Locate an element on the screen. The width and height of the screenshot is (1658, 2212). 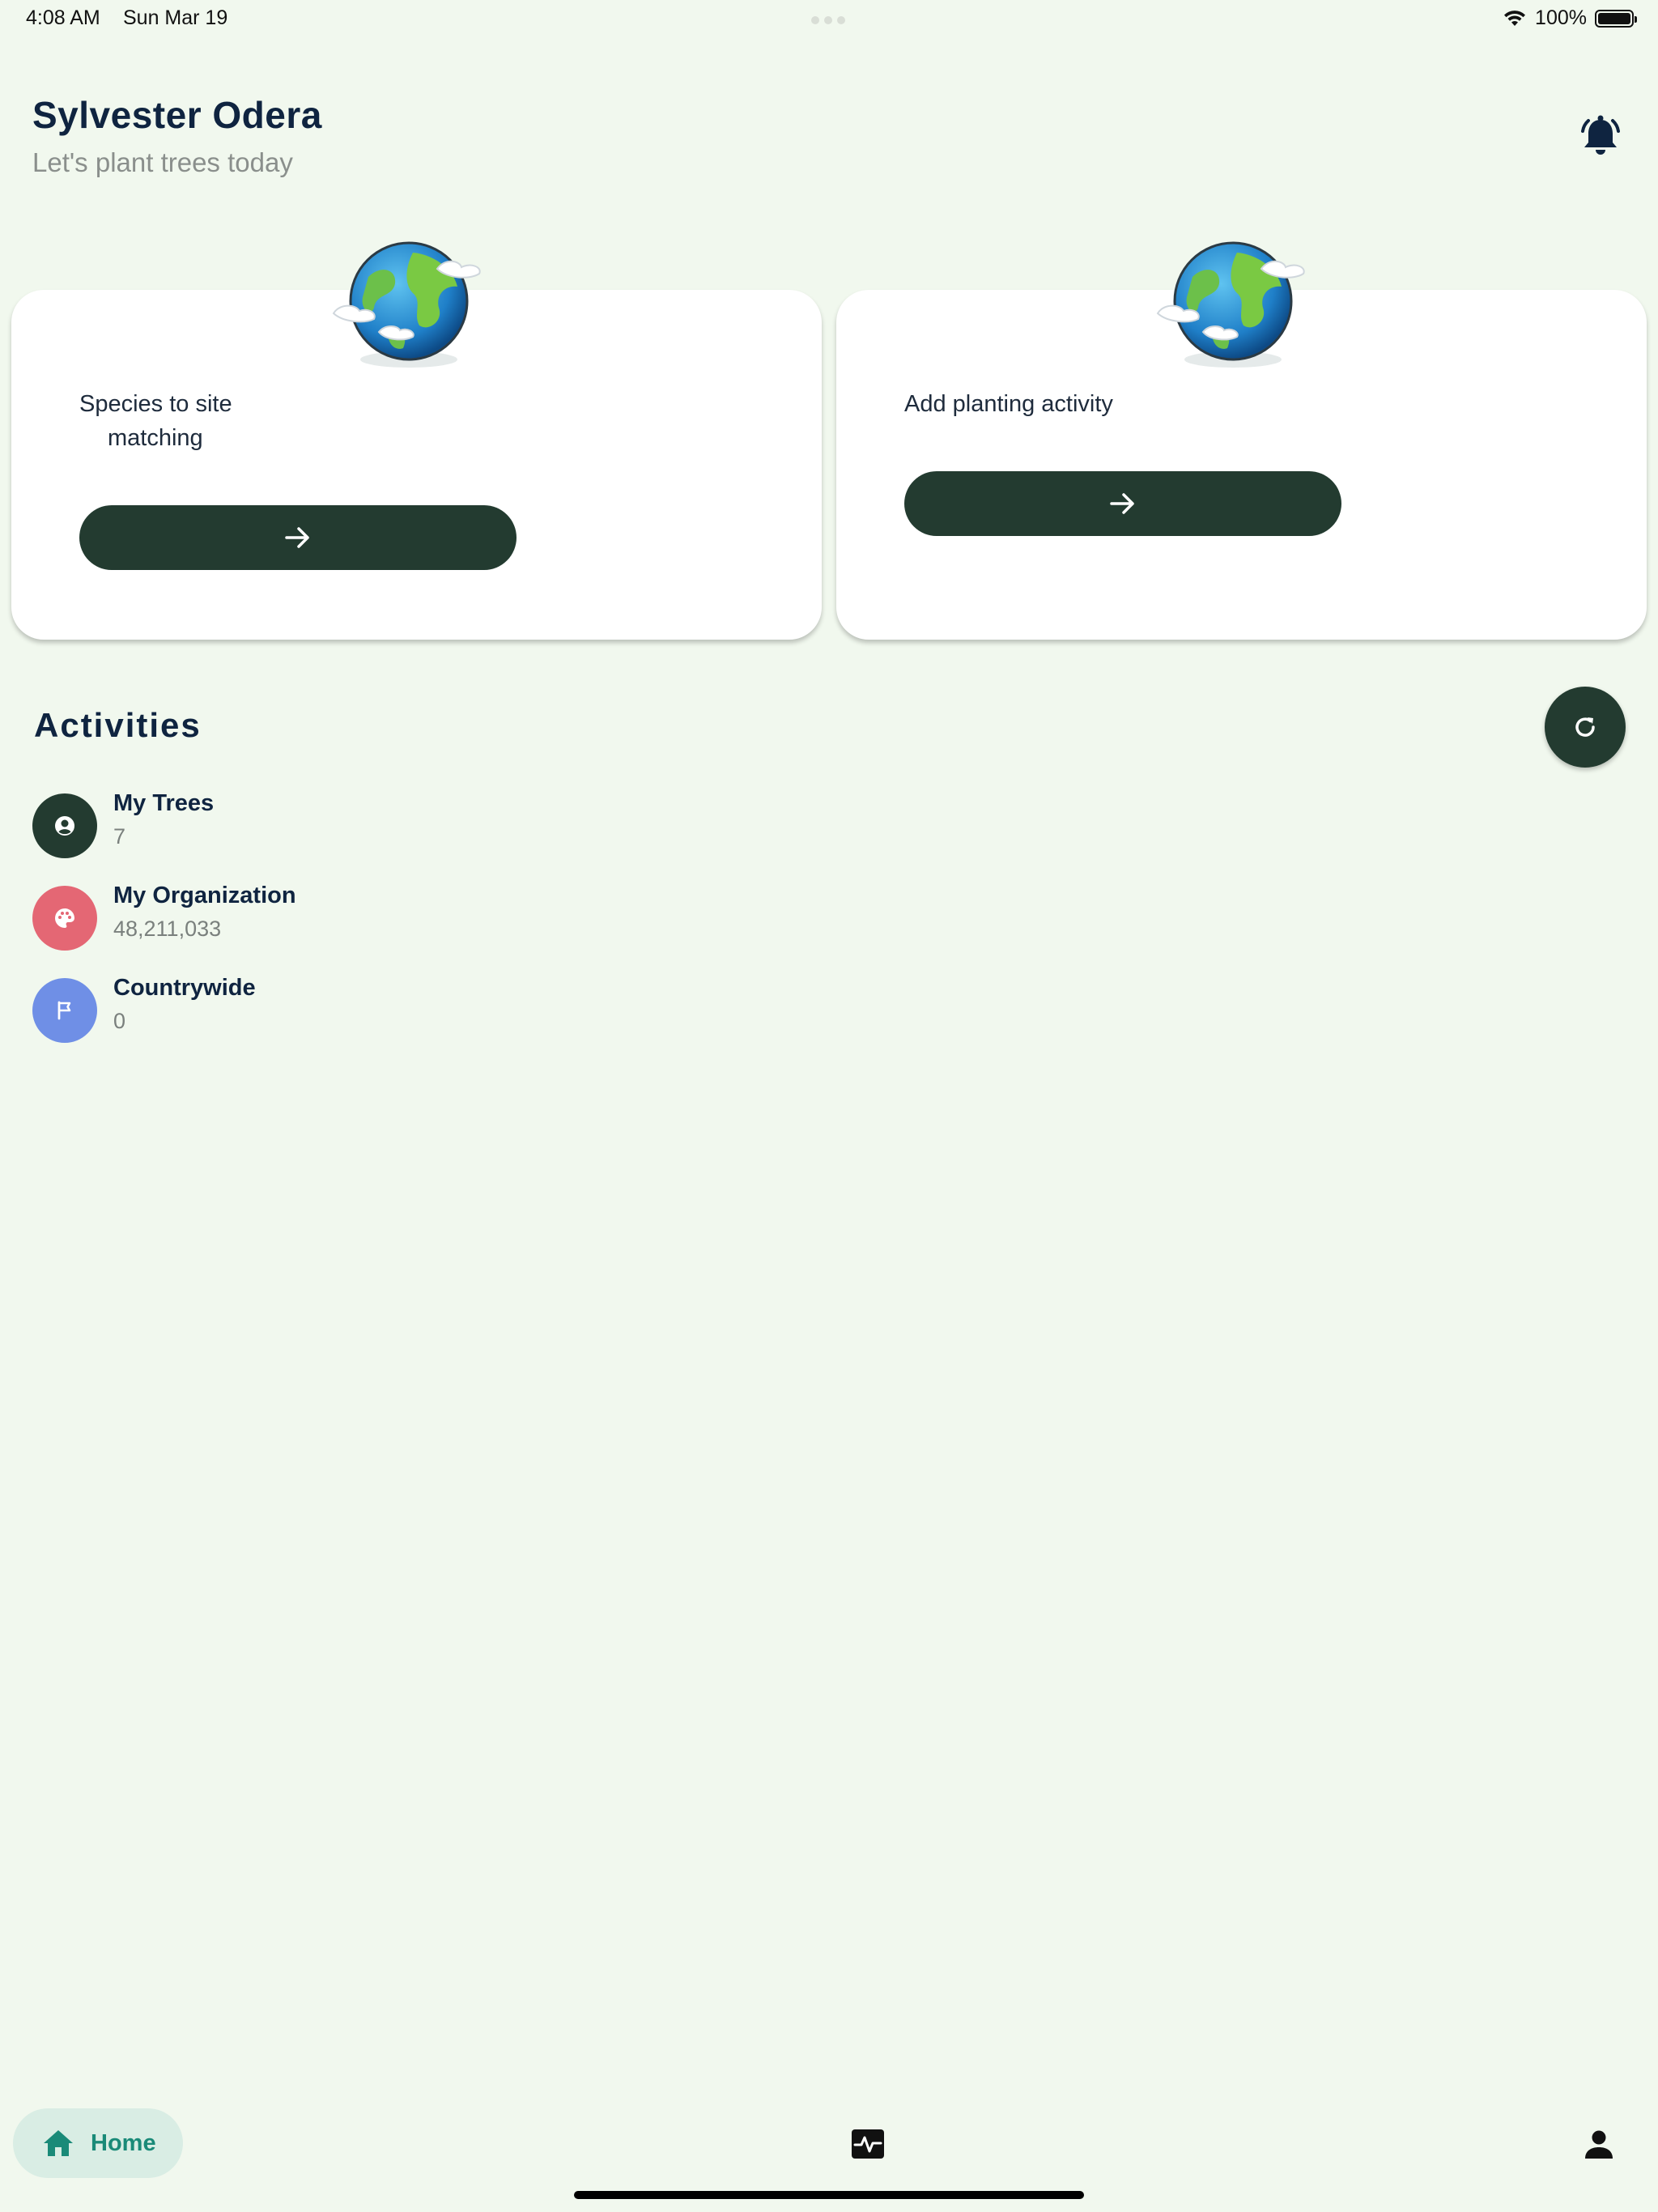
user-name: Sylvester Odera is located at coordinates (177, 115).